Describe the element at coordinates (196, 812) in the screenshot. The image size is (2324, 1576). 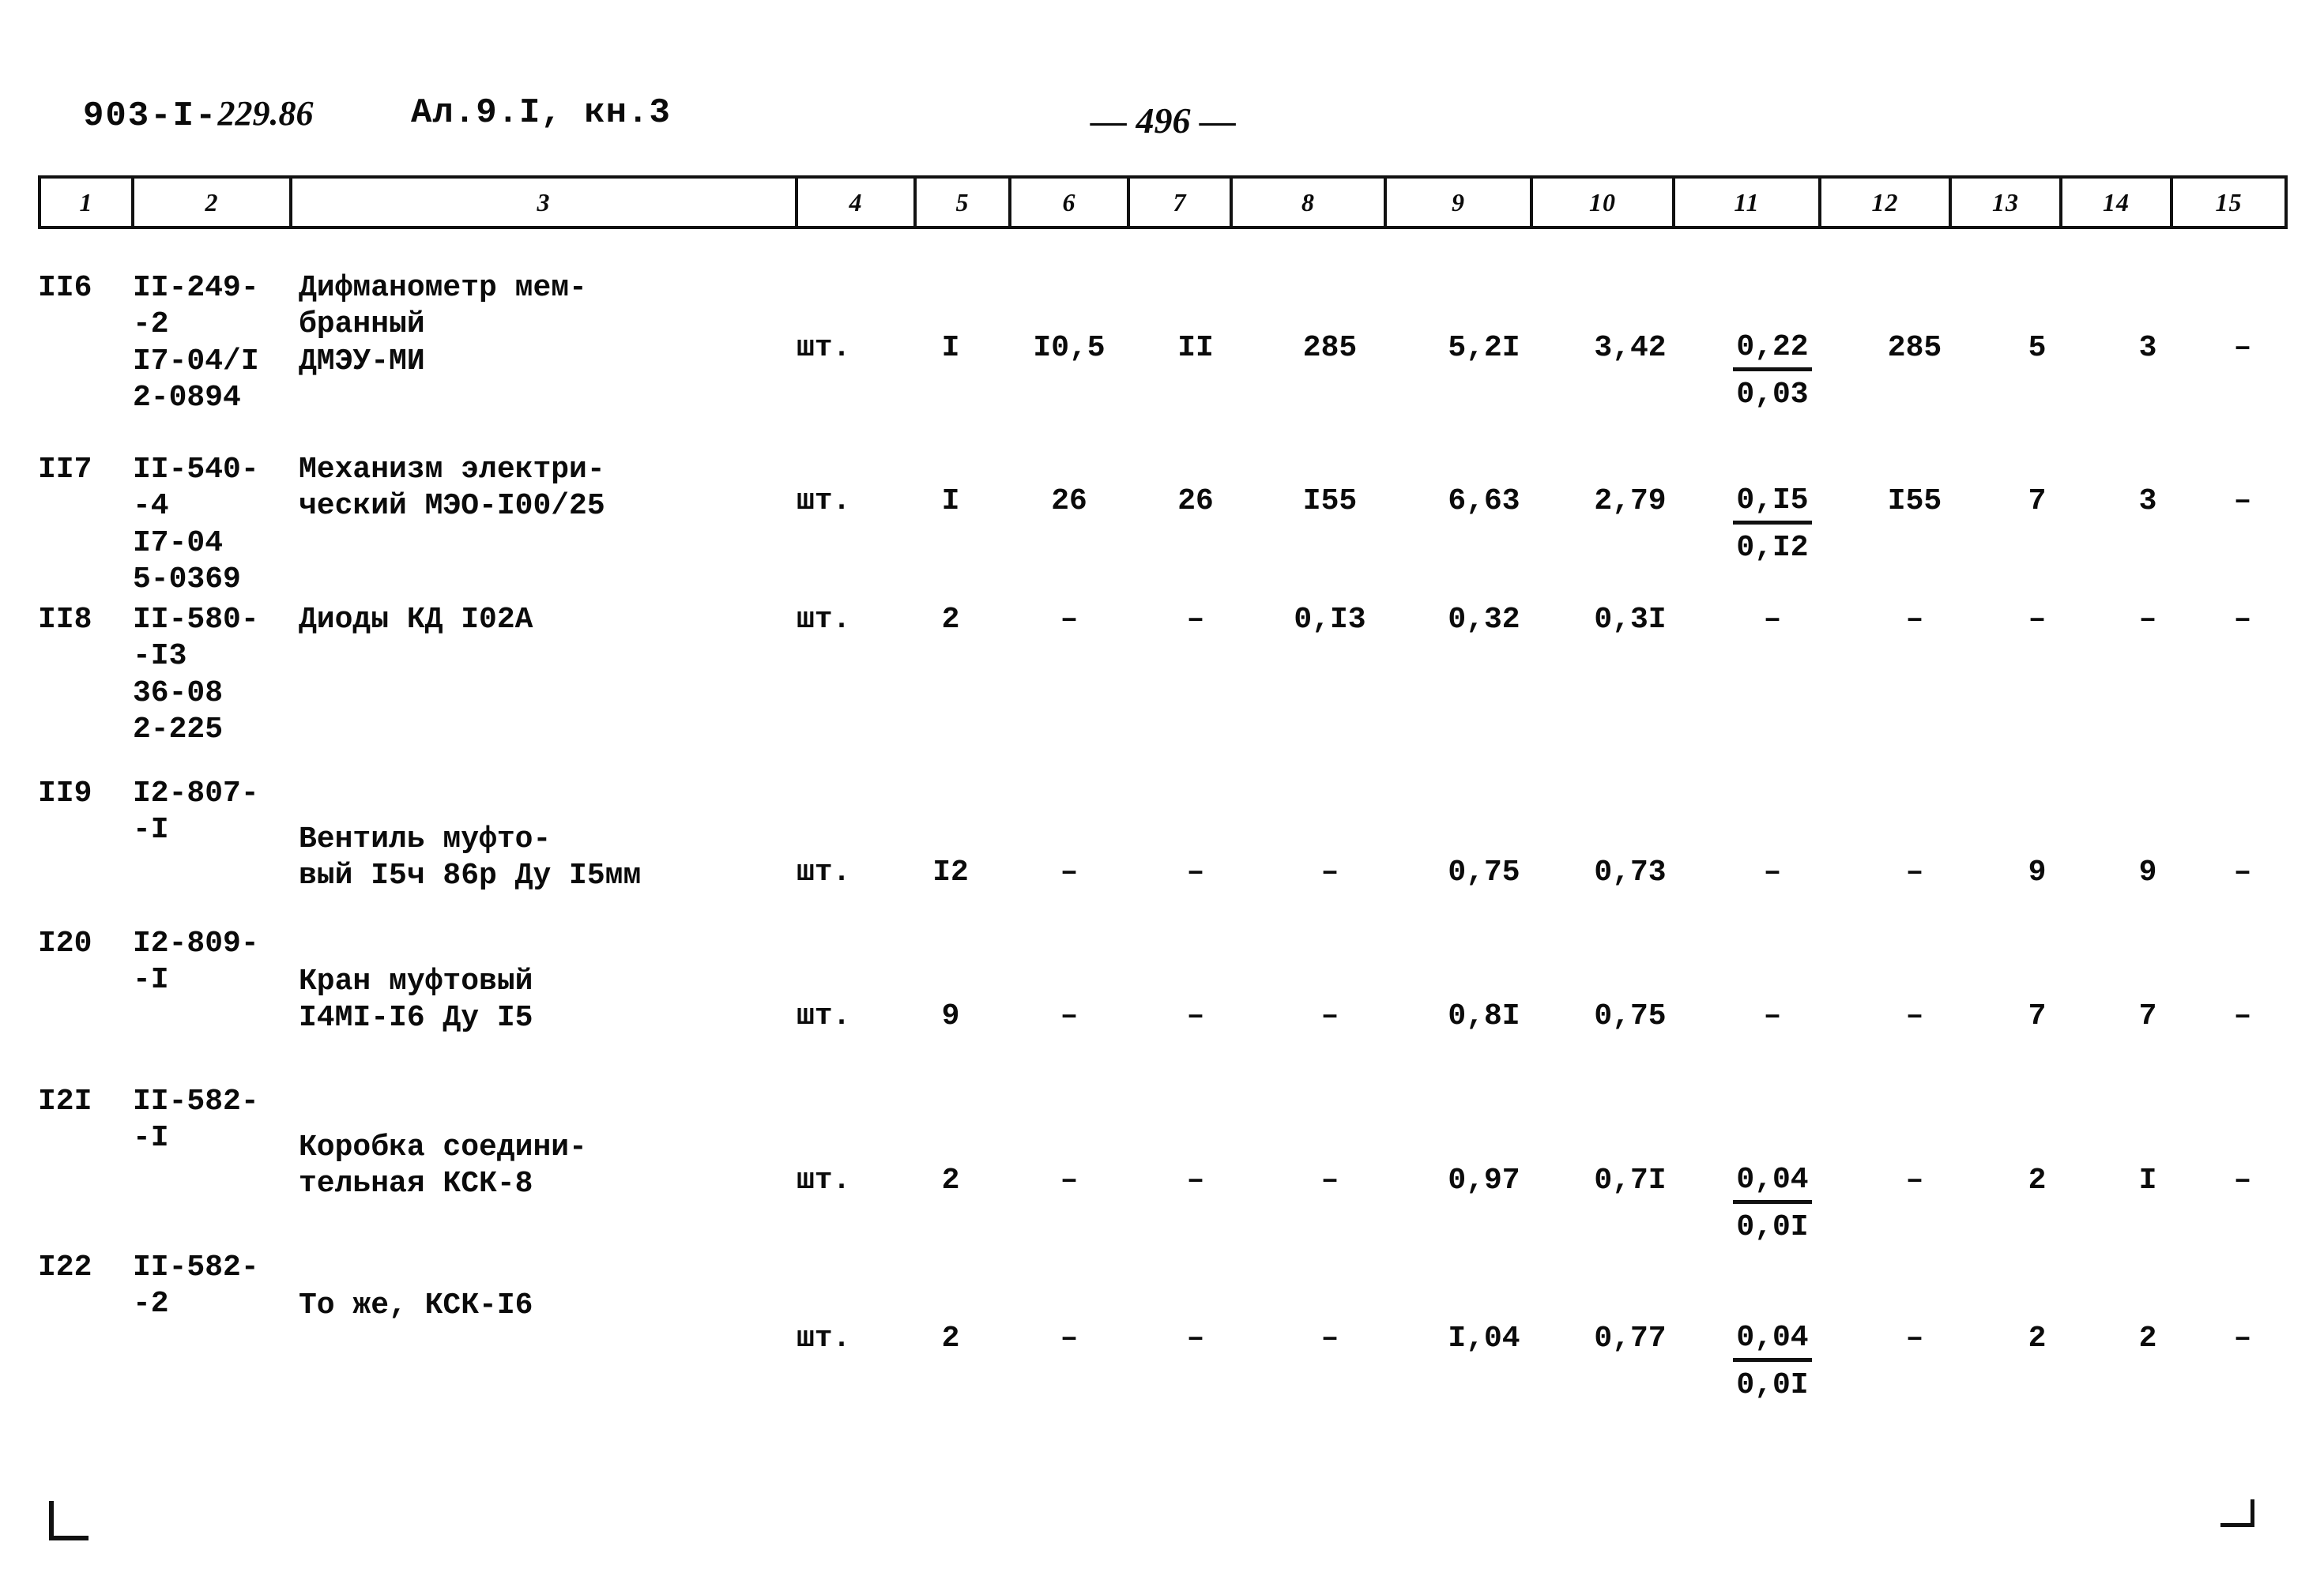
I see `row-item-code: I2-807- -I` at that location.